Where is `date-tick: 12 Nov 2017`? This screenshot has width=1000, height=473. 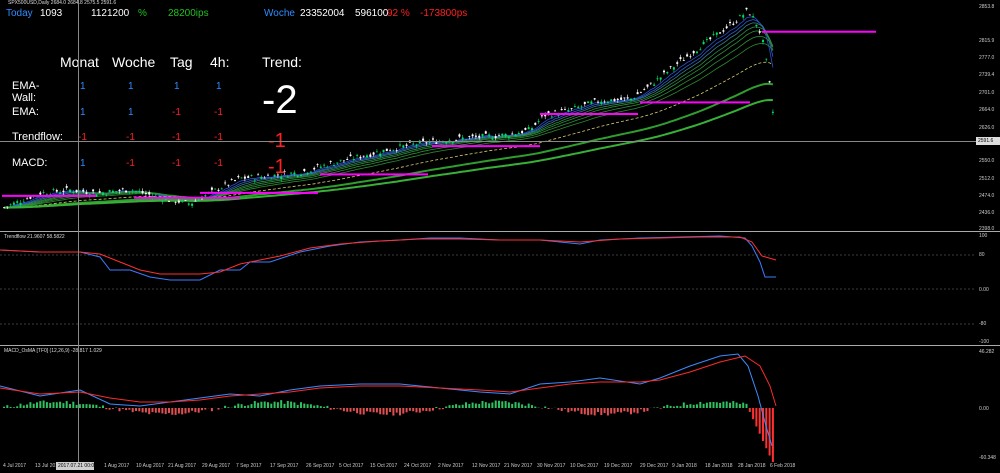
date-tick: 12 Nov 2017 is located at coordinates (486, 466).